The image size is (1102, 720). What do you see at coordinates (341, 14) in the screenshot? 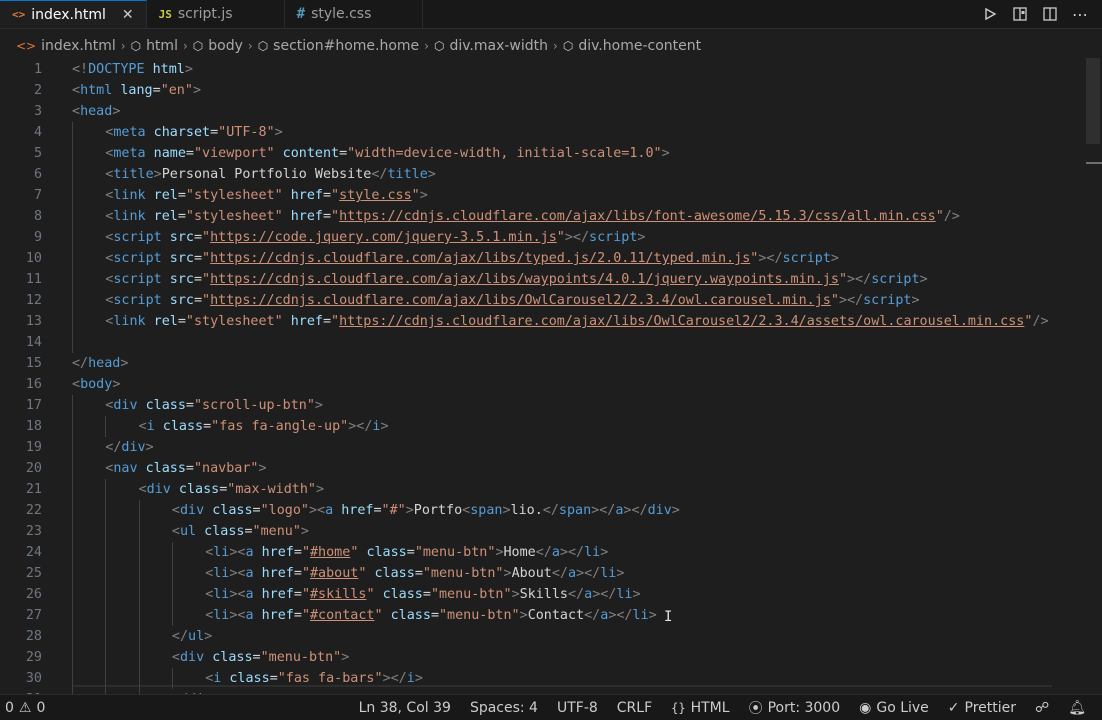
I see `tab-label: style.css` at bounding box center [341, 14].